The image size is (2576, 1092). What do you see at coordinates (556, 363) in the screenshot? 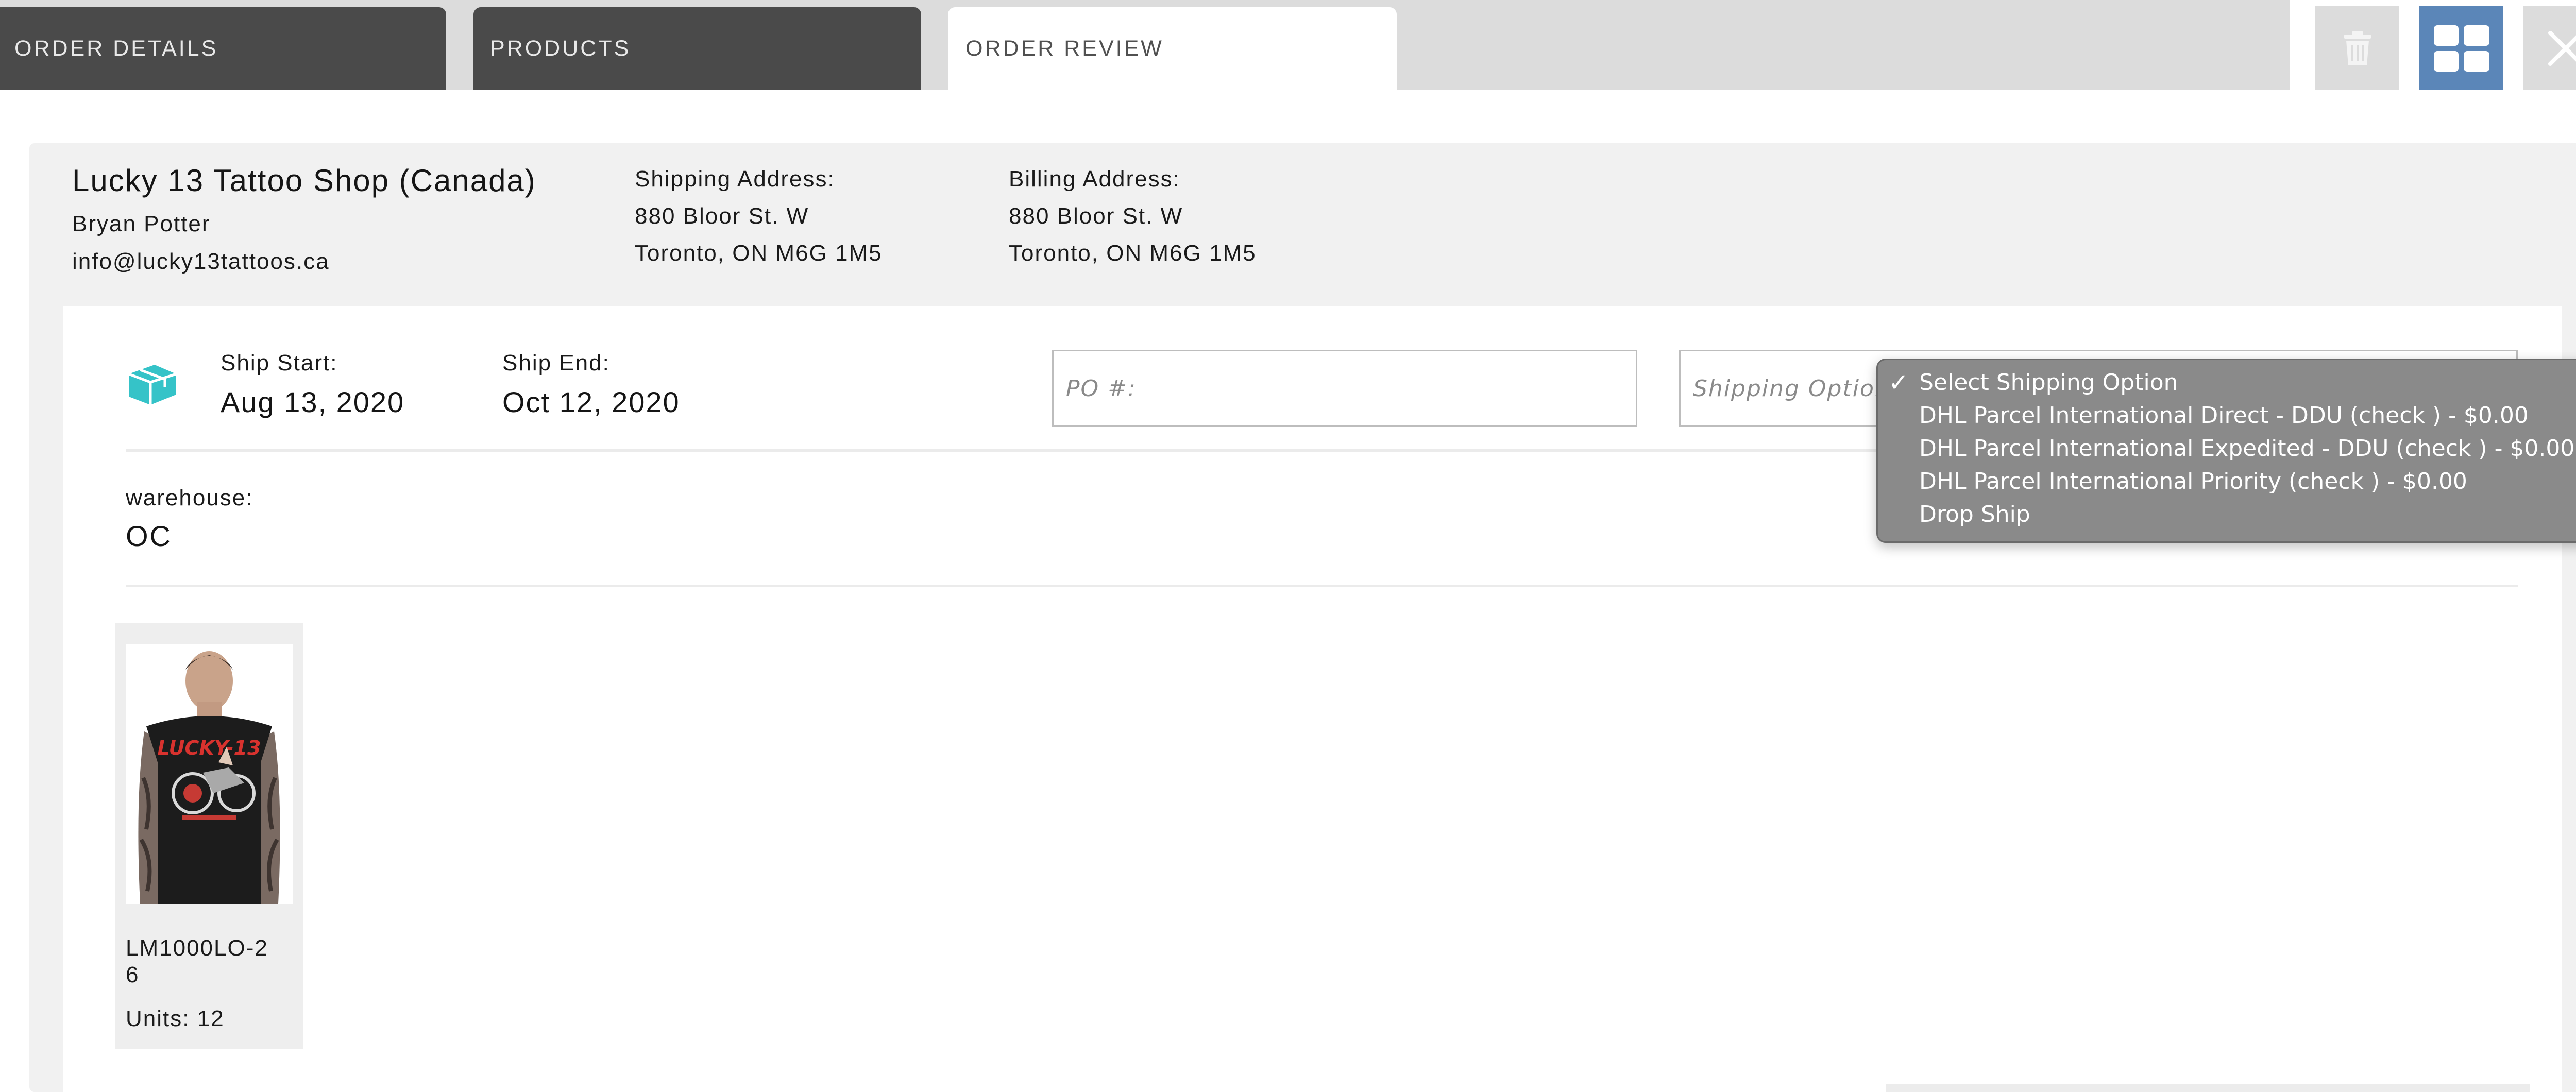
I see `ship-end-label: Ship End:` at bounding box center [556, 363].